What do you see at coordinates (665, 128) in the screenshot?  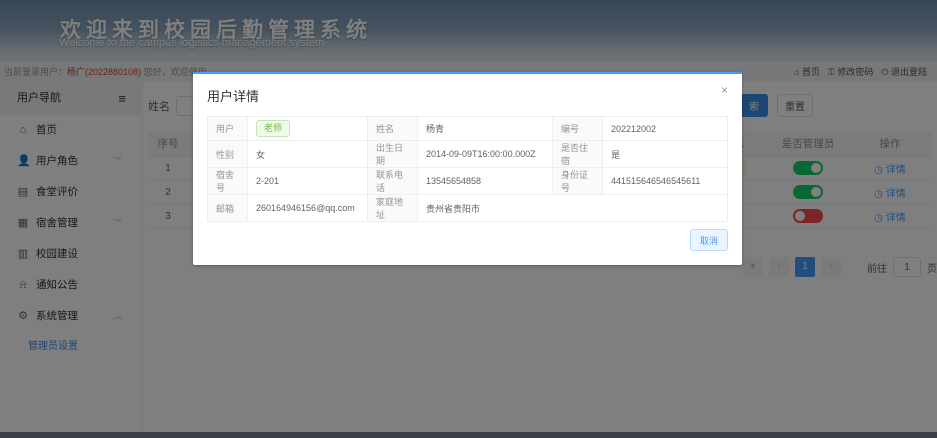 I see `id-value: 202212002` at bounding box center [665, 128].